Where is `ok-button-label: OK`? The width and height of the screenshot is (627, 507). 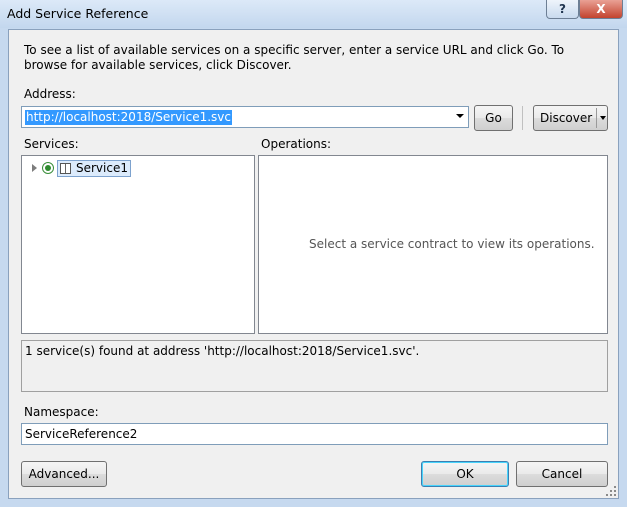 ok-button-label: OK is located at coordinates (465, 474).